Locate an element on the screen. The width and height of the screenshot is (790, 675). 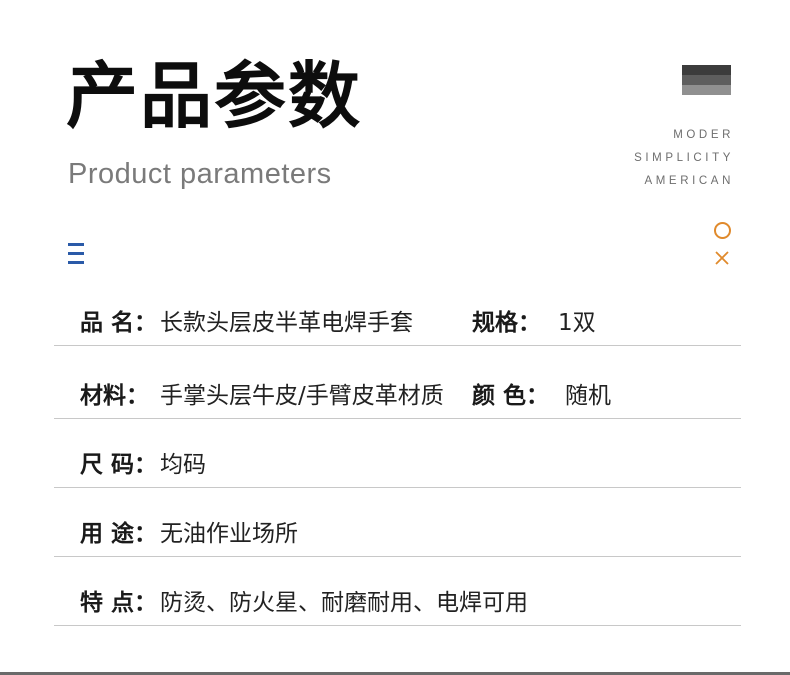
param-label: 材料： is located at coordinates (114, 396).